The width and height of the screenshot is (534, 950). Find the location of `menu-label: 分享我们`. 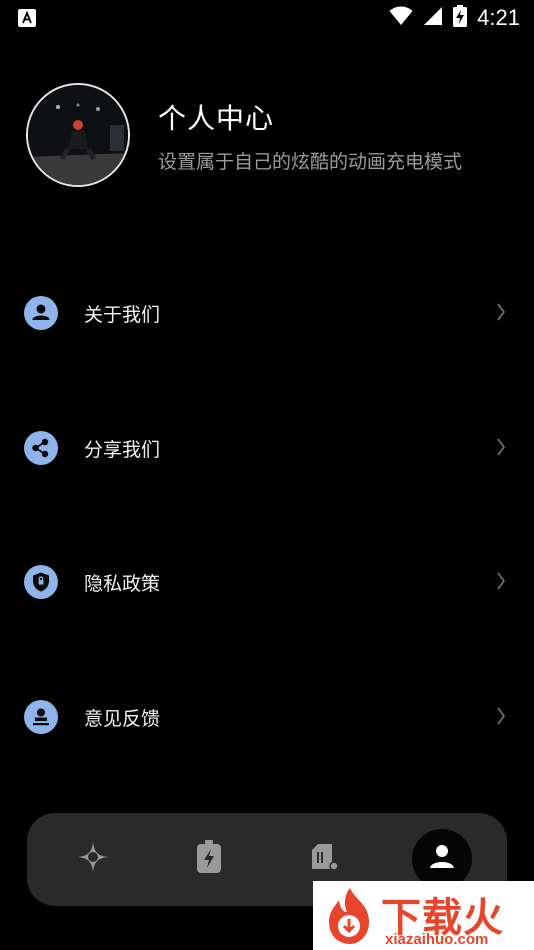

menu-label: 分享我们 is located at coordinates (122, 450).